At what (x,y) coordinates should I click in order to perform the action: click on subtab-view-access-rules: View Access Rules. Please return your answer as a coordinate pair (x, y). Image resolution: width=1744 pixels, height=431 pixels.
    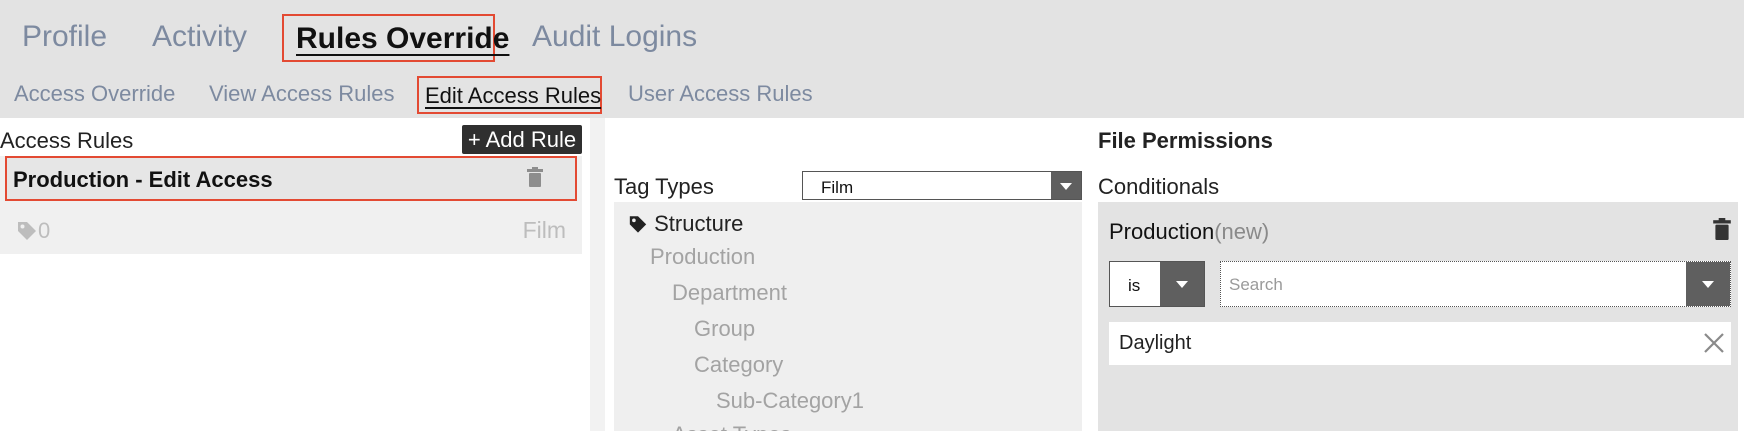
    Looking at the image, I should click on (301, 95).